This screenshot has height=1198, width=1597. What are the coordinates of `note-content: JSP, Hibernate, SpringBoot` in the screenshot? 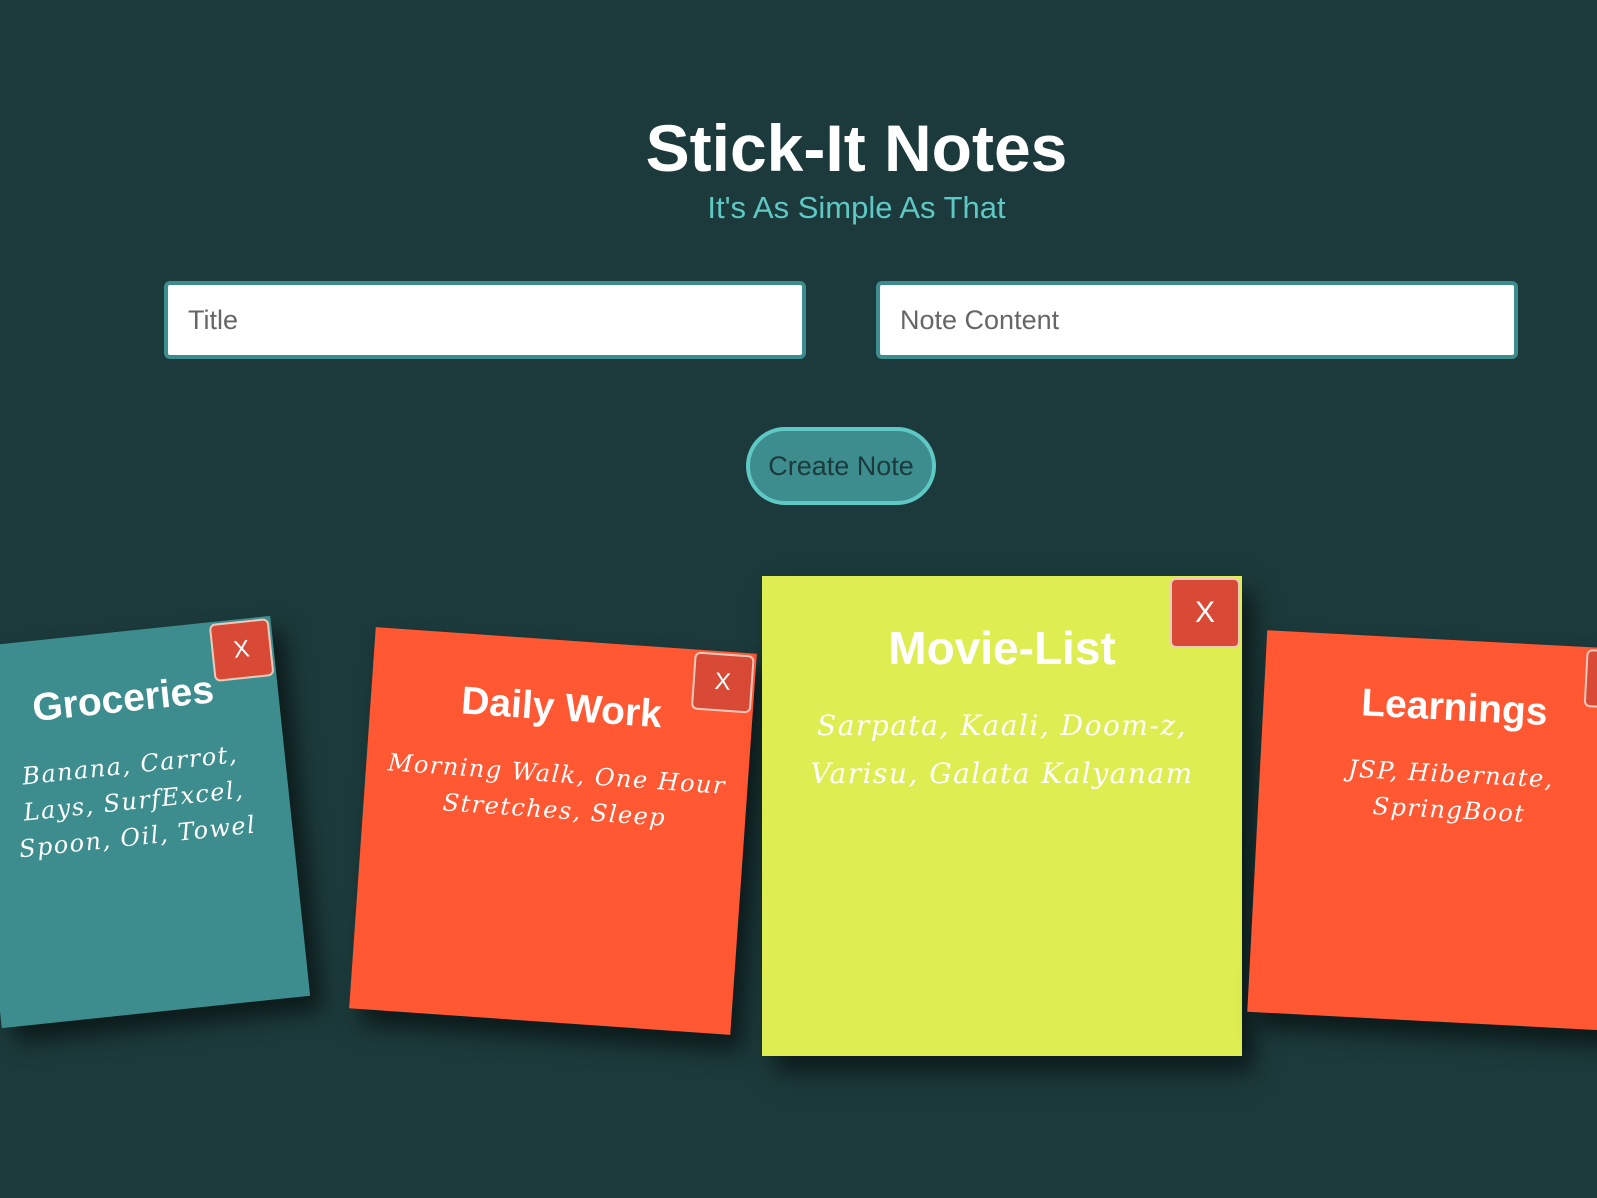 It's located at (1451, 791).